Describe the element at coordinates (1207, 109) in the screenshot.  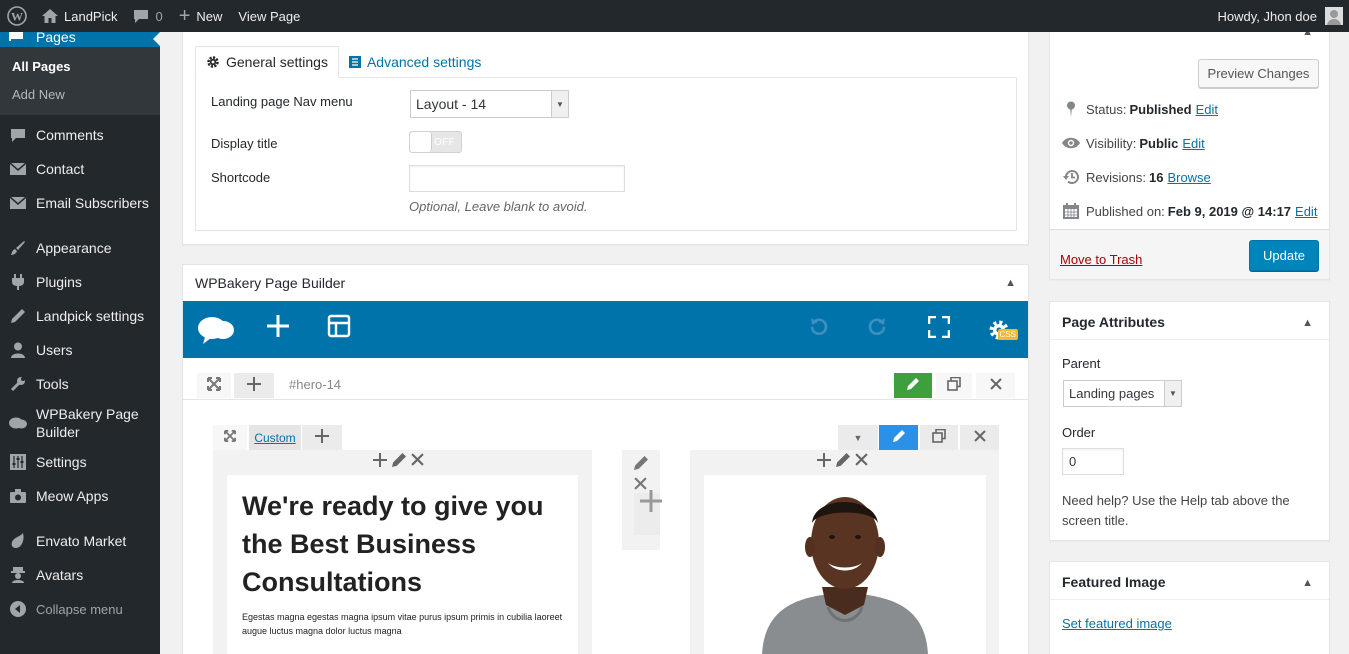
I see `edit-status-link: Edit` at that location.